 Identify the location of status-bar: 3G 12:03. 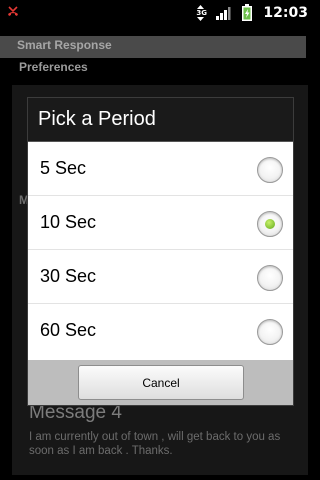
(160, 12).